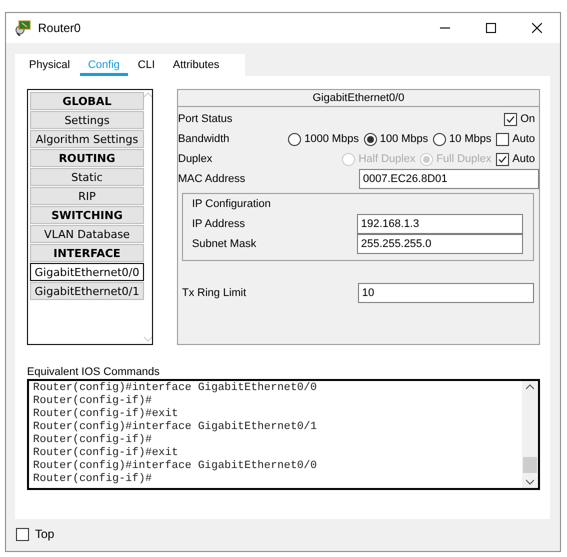 The width and height of the screenshot is (567, 557). Describe the element at coordinates (87, 196) in the screenshot. I see `list-item: RIP` at that location.